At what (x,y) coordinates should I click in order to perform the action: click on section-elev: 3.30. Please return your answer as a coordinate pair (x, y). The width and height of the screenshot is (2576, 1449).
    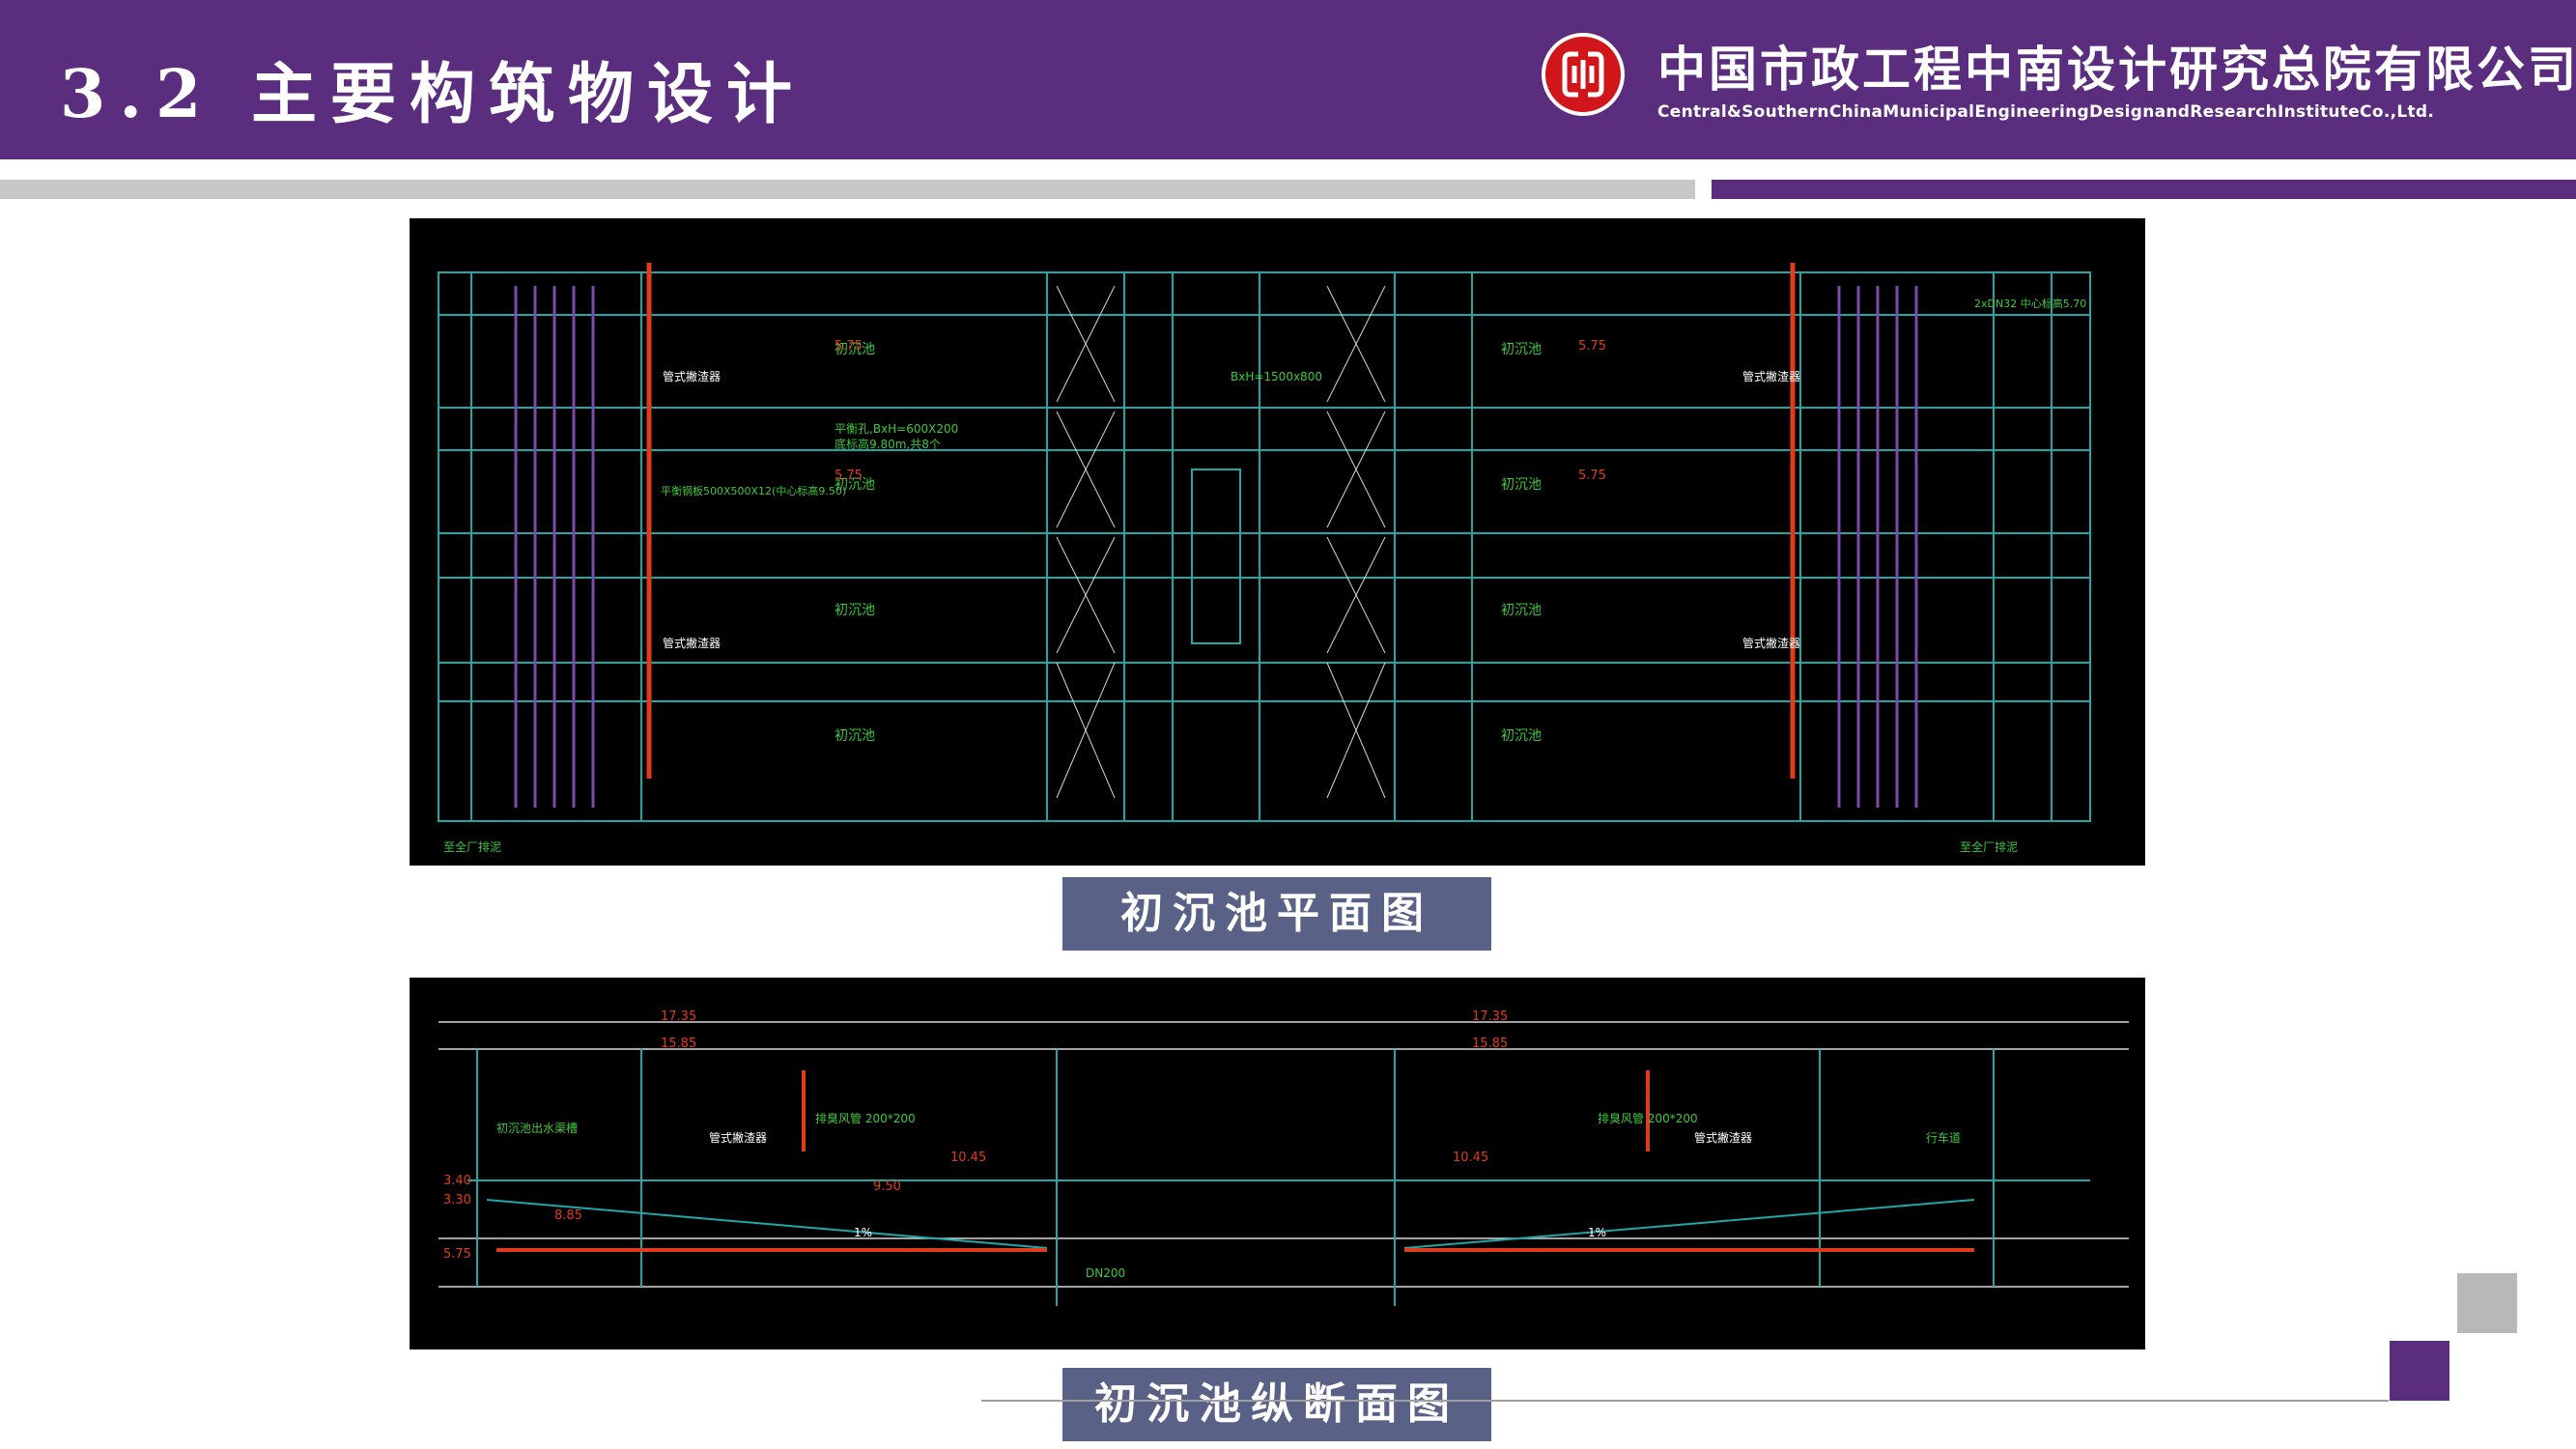
    Looking at the image, I should click on (457, 1200).